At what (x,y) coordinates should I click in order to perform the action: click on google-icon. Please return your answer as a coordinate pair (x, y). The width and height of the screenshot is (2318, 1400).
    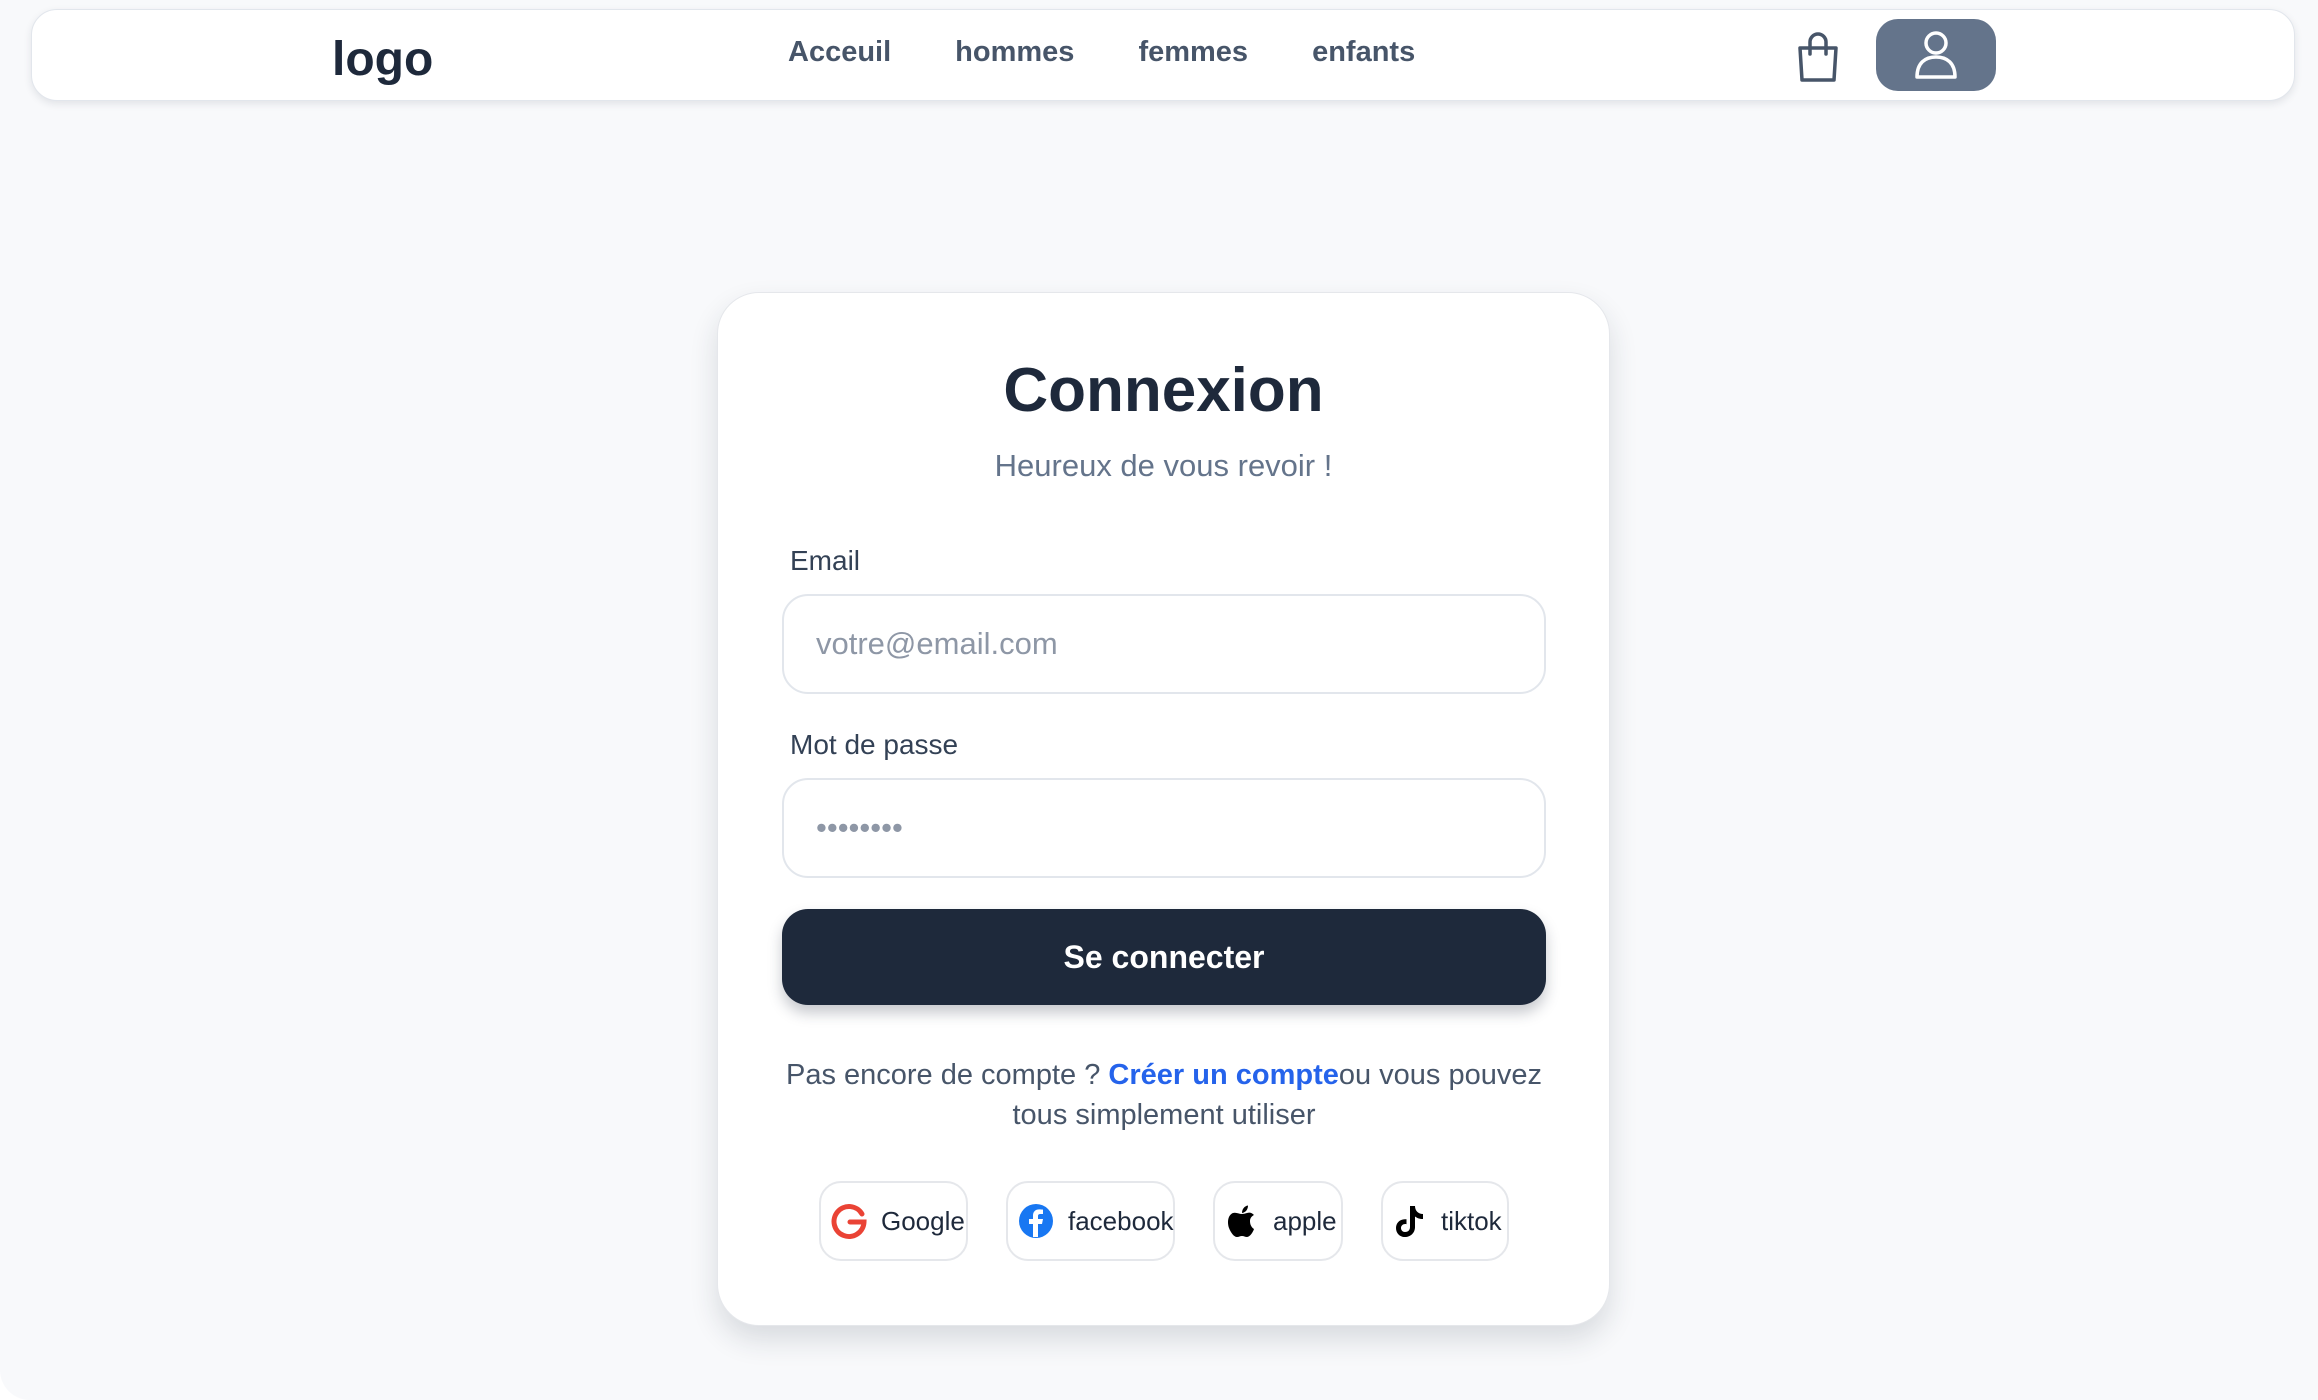
    Looking at the image, I should click on (849, 1221).